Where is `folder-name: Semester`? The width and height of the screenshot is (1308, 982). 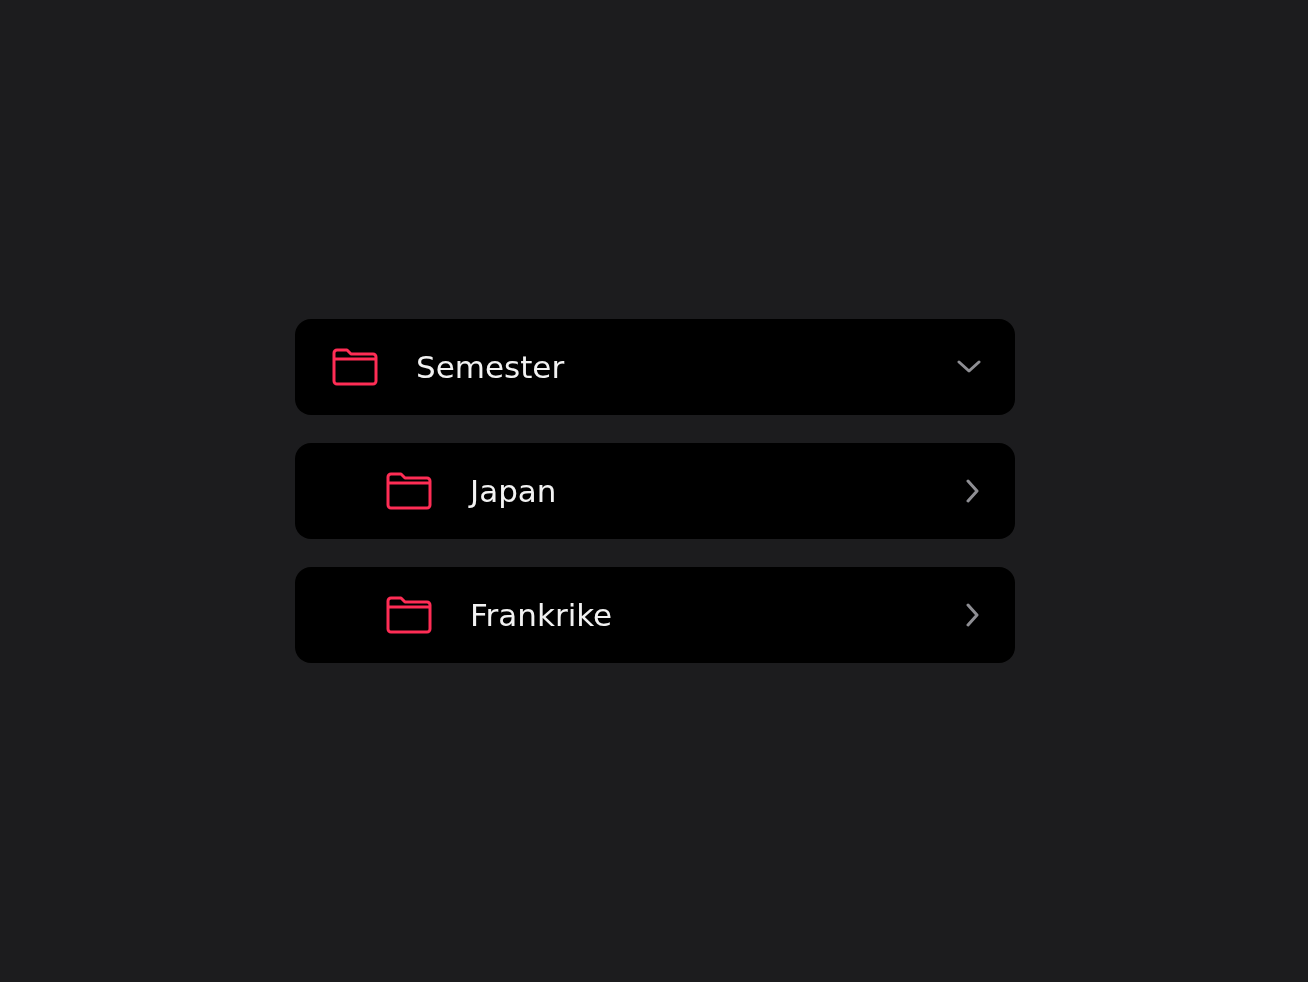
folder-name: Semester is located at coordinates (491, 367).